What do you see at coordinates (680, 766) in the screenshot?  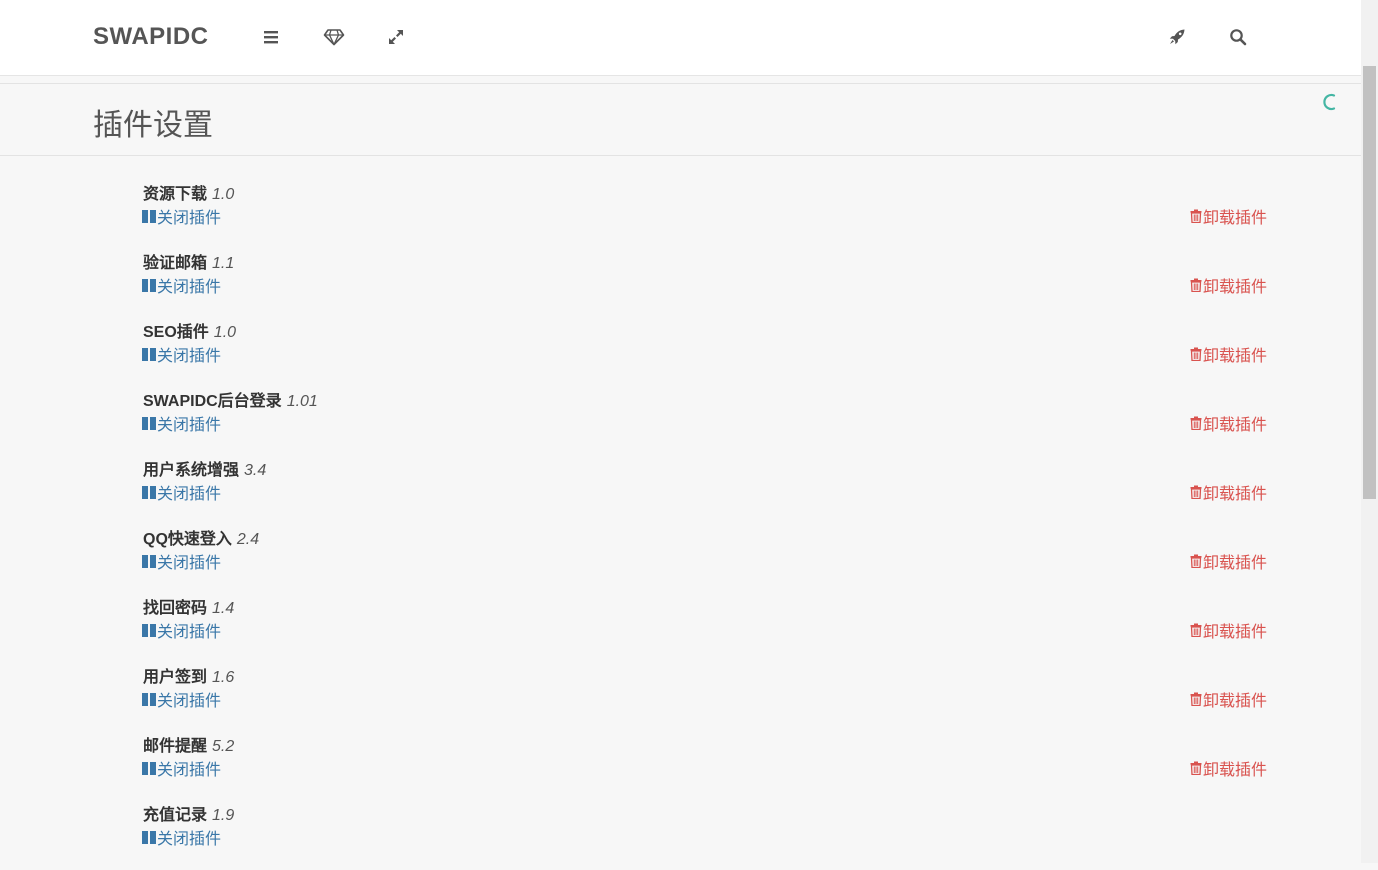 I see `plugin-item: 邮件提醒 5.2 关闭插件 卸载插件` at bounding box center [680, 766].